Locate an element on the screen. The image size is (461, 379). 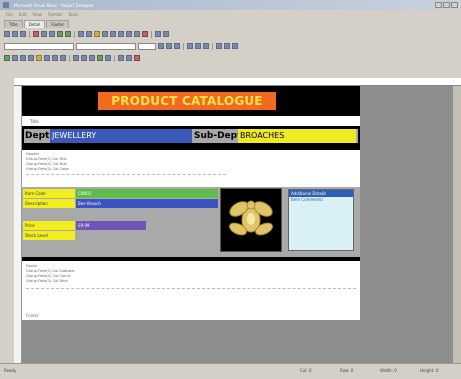
zoom-icon is located at coordinates (158, 34).